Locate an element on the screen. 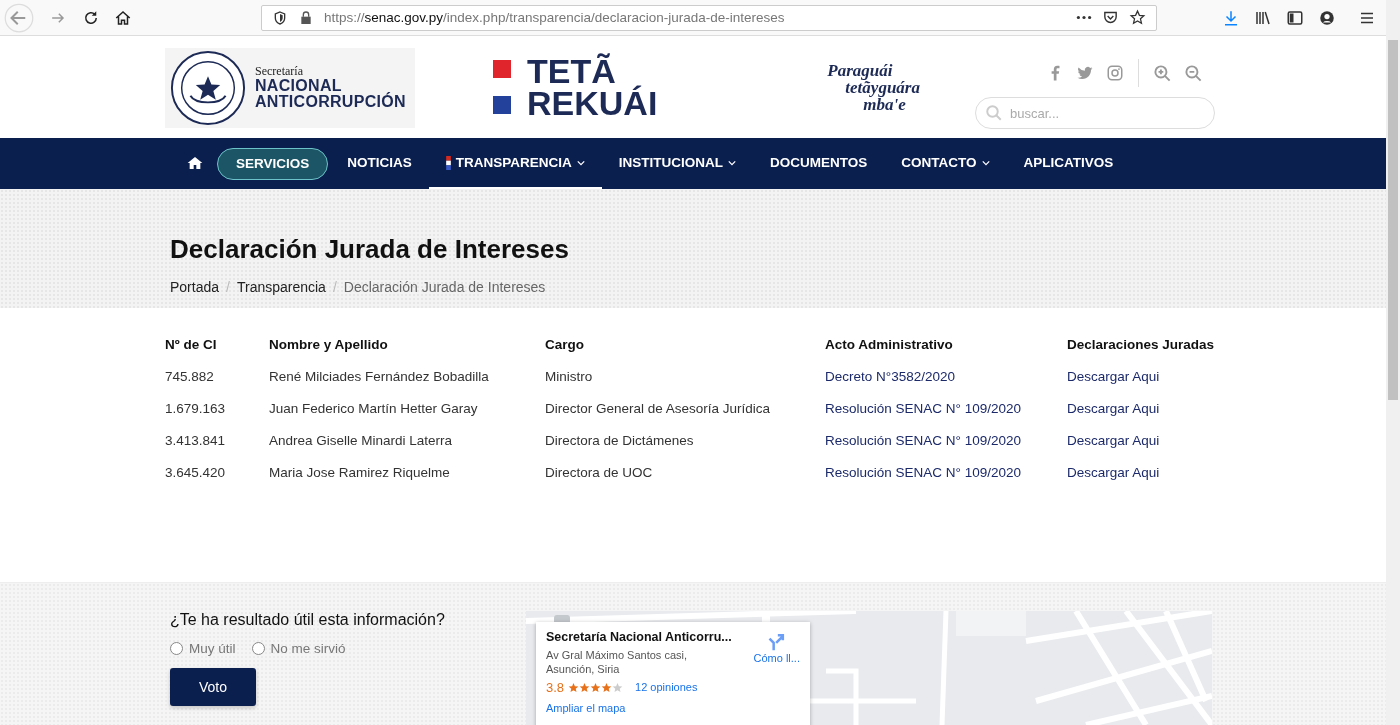 This screenshot has width=1400, height=725. sidebar-icon is located at coordinates (1295, 17).